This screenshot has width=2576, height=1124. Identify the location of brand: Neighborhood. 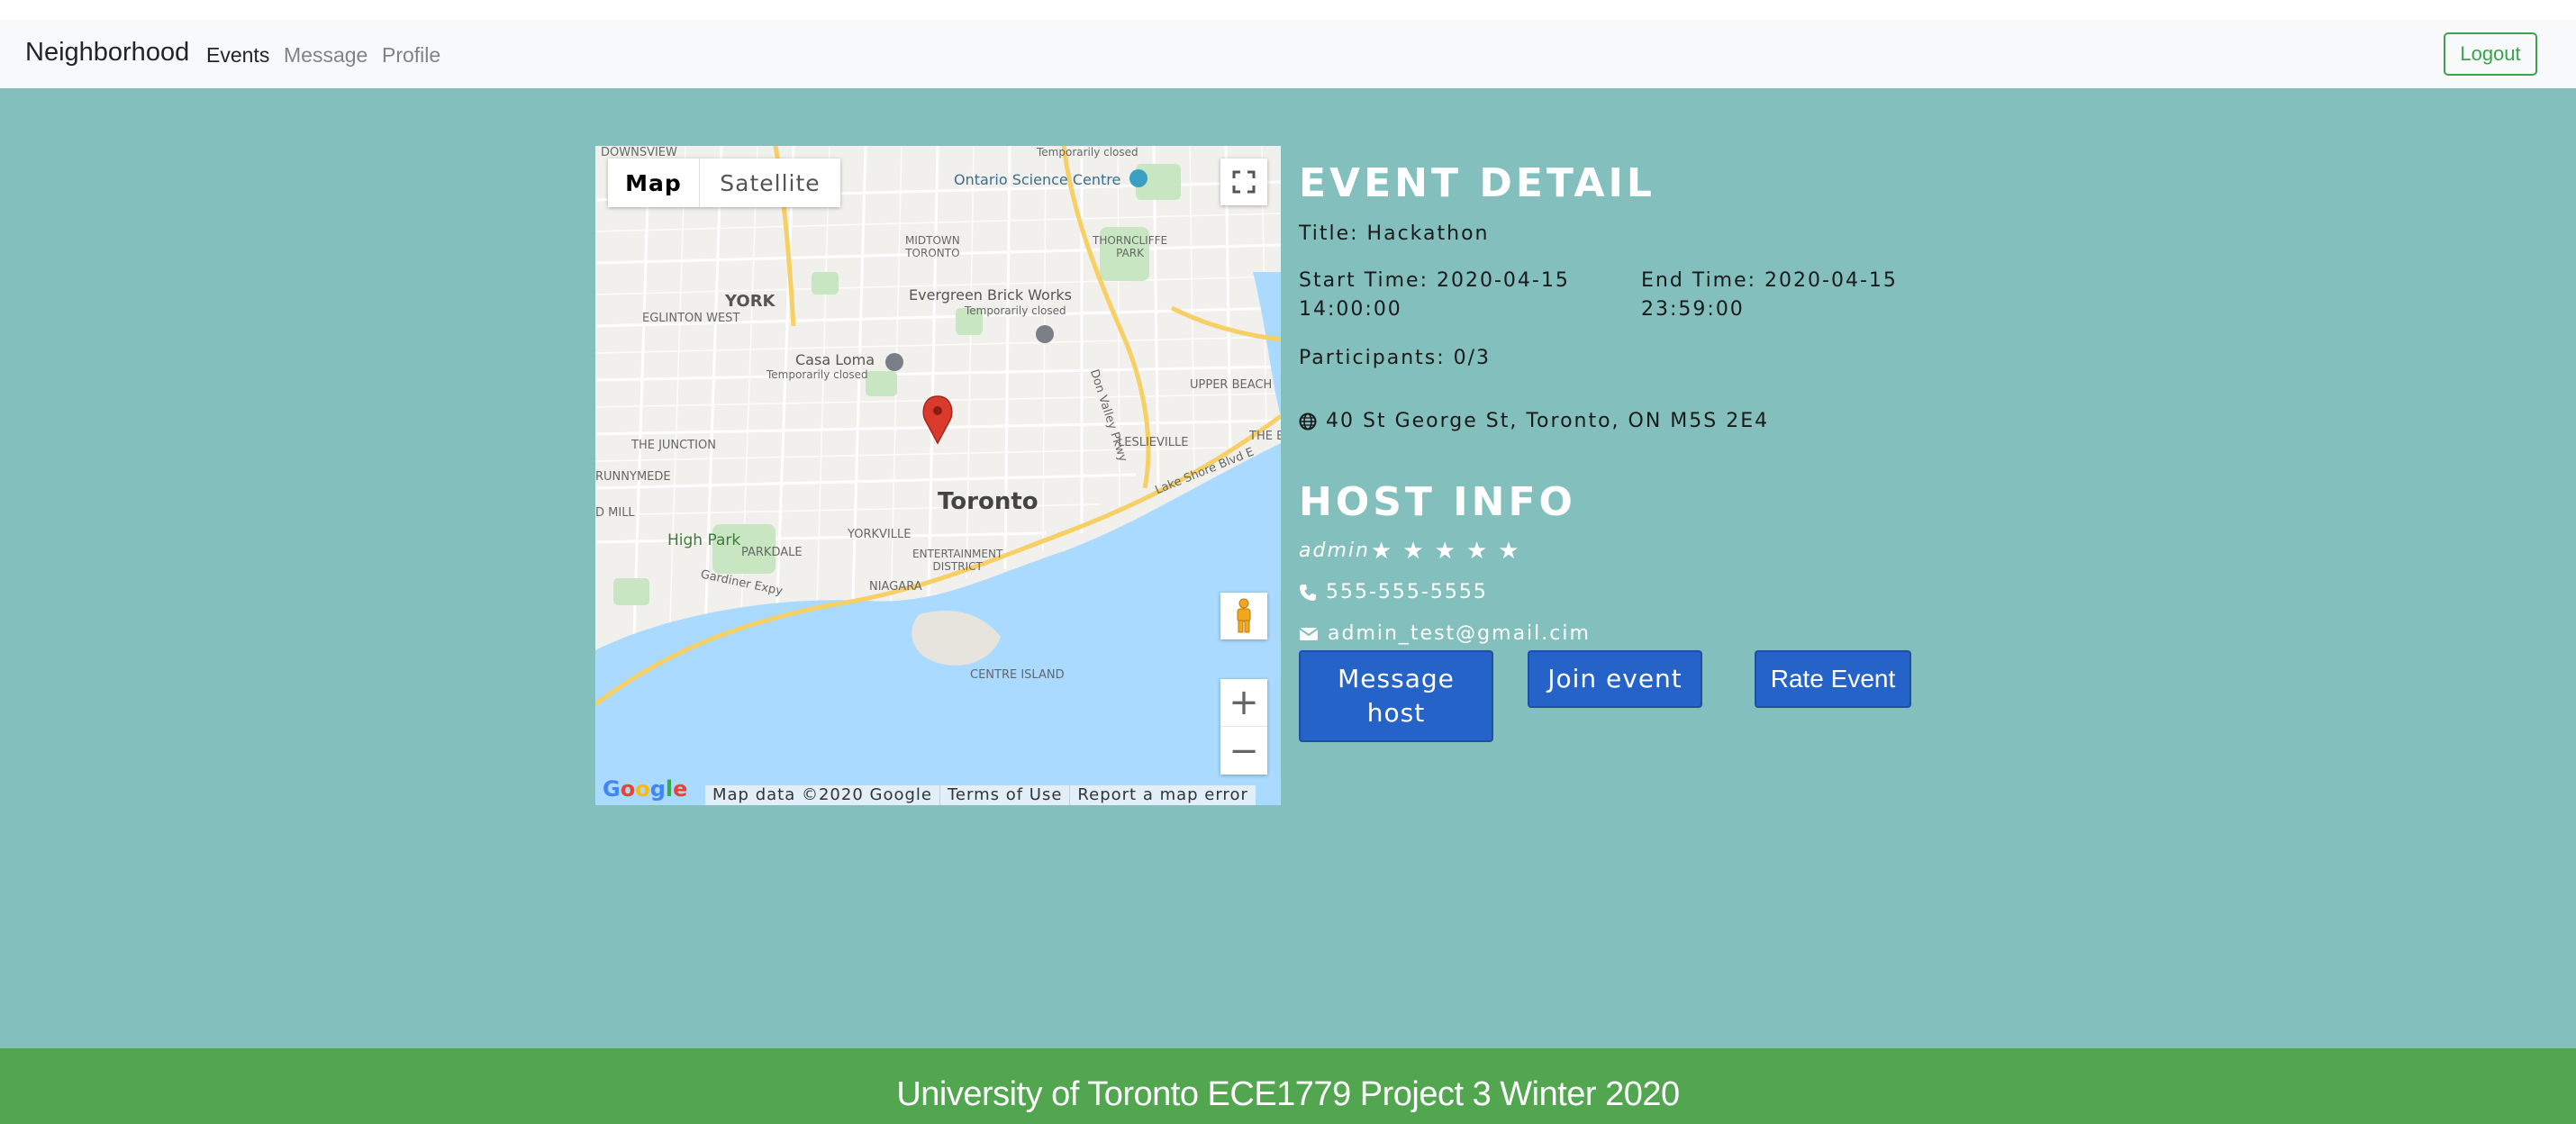
(107, 53).